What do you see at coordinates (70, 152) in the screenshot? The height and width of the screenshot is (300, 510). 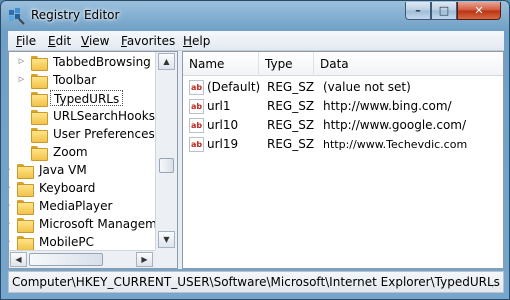 I see `tree-item-label: Zoom` at bounding box center [70, 152].